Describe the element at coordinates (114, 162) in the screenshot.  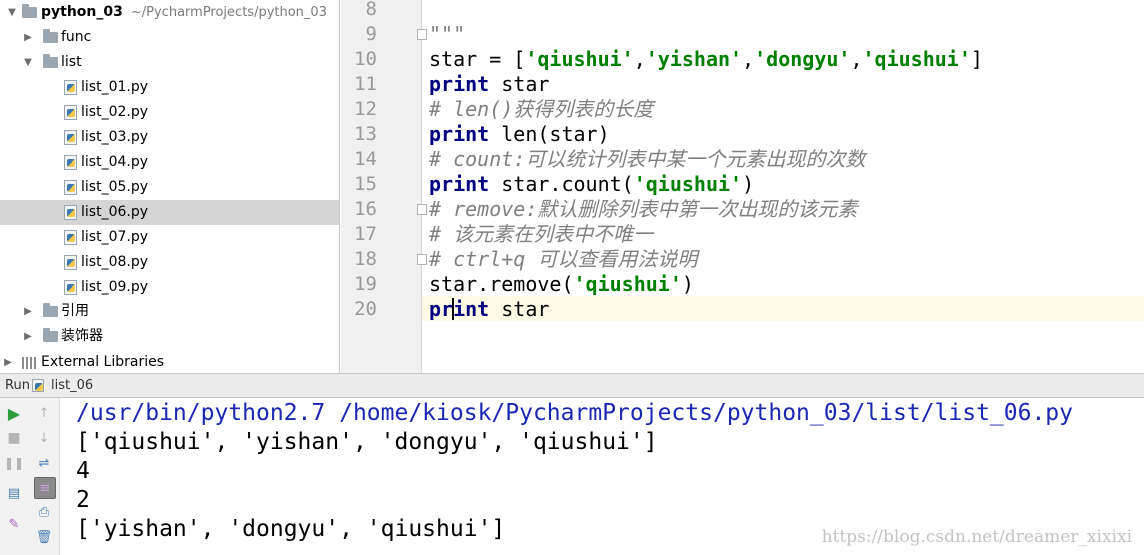
I see `file-label: list_04.py` at that location.